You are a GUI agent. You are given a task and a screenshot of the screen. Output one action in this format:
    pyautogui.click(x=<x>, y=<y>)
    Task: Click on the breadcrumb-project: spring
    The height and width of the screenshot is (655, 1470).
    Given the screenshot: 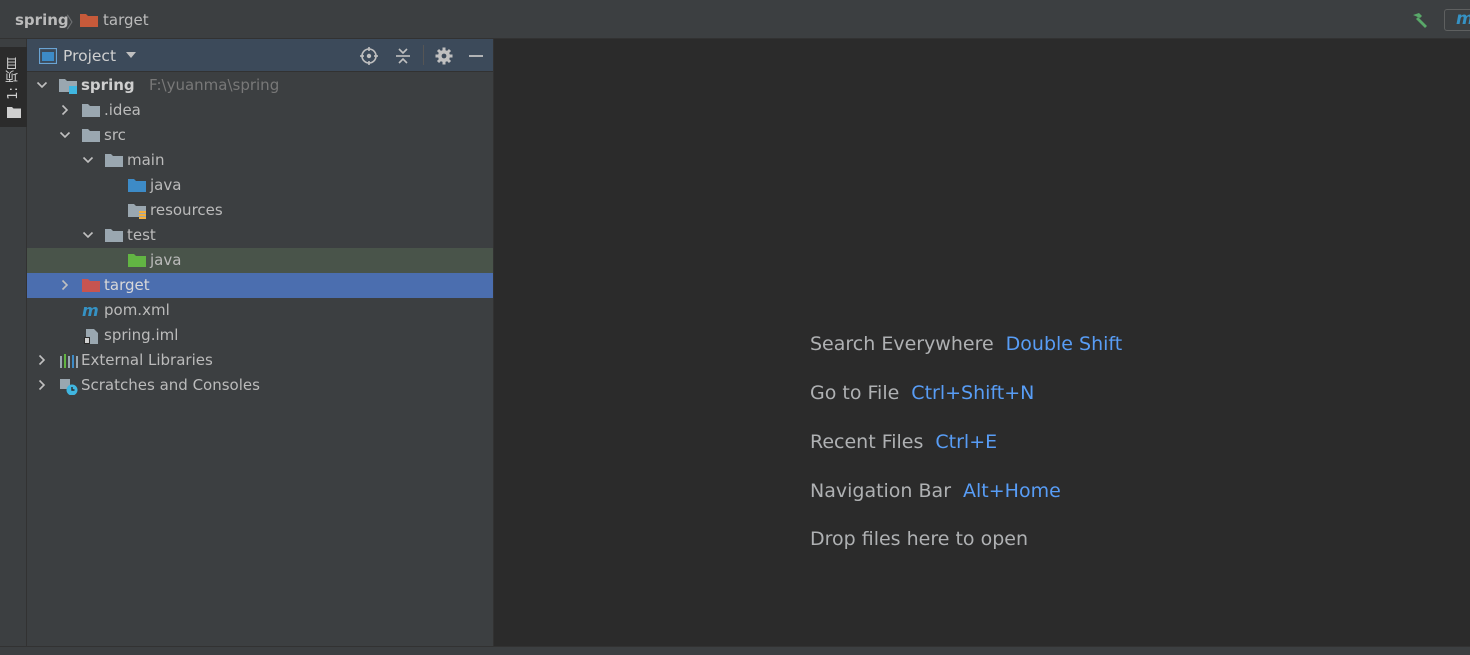 What is the action you would take?
    pyautogui.click(x=42, y=20)
    